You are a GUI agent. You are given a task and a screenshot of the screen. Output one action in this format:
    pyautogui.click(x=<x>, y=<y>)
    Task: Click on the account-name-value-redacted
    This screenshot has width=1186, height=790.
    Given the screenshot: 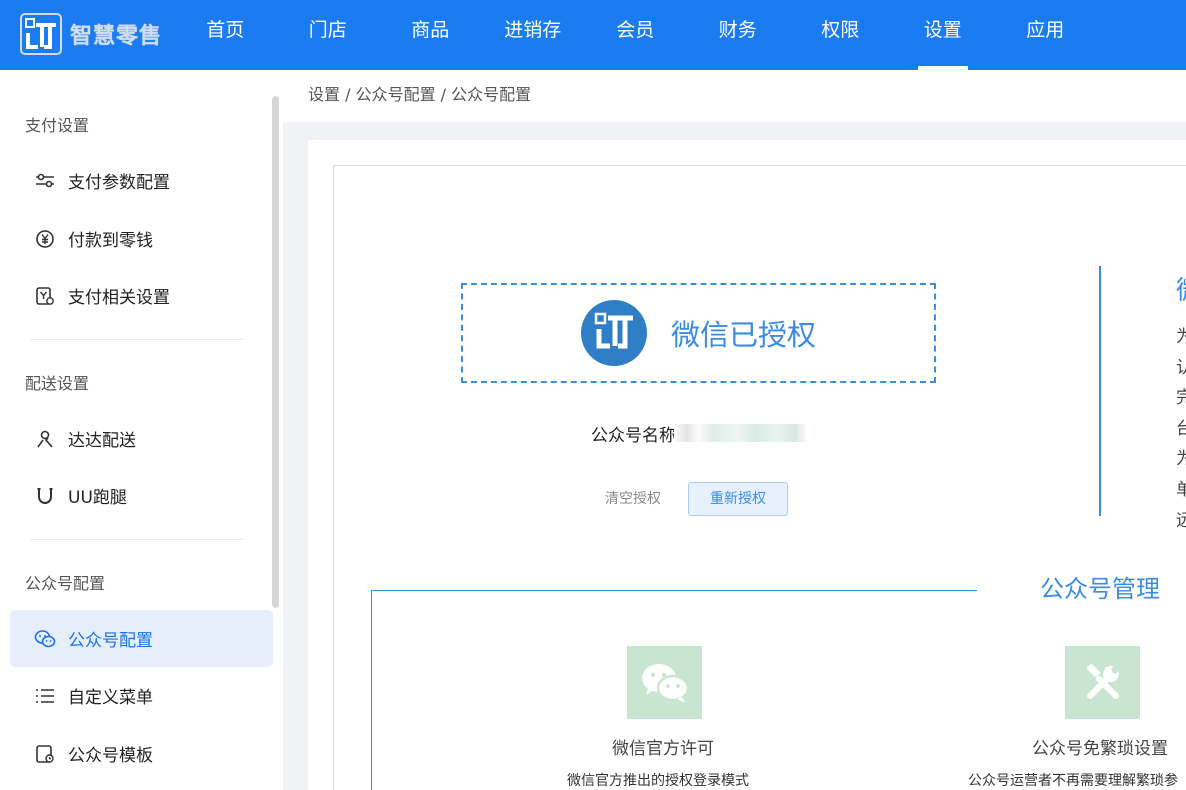 What is the action you would take?
    pyautogui.click(x=740, y=433)
    